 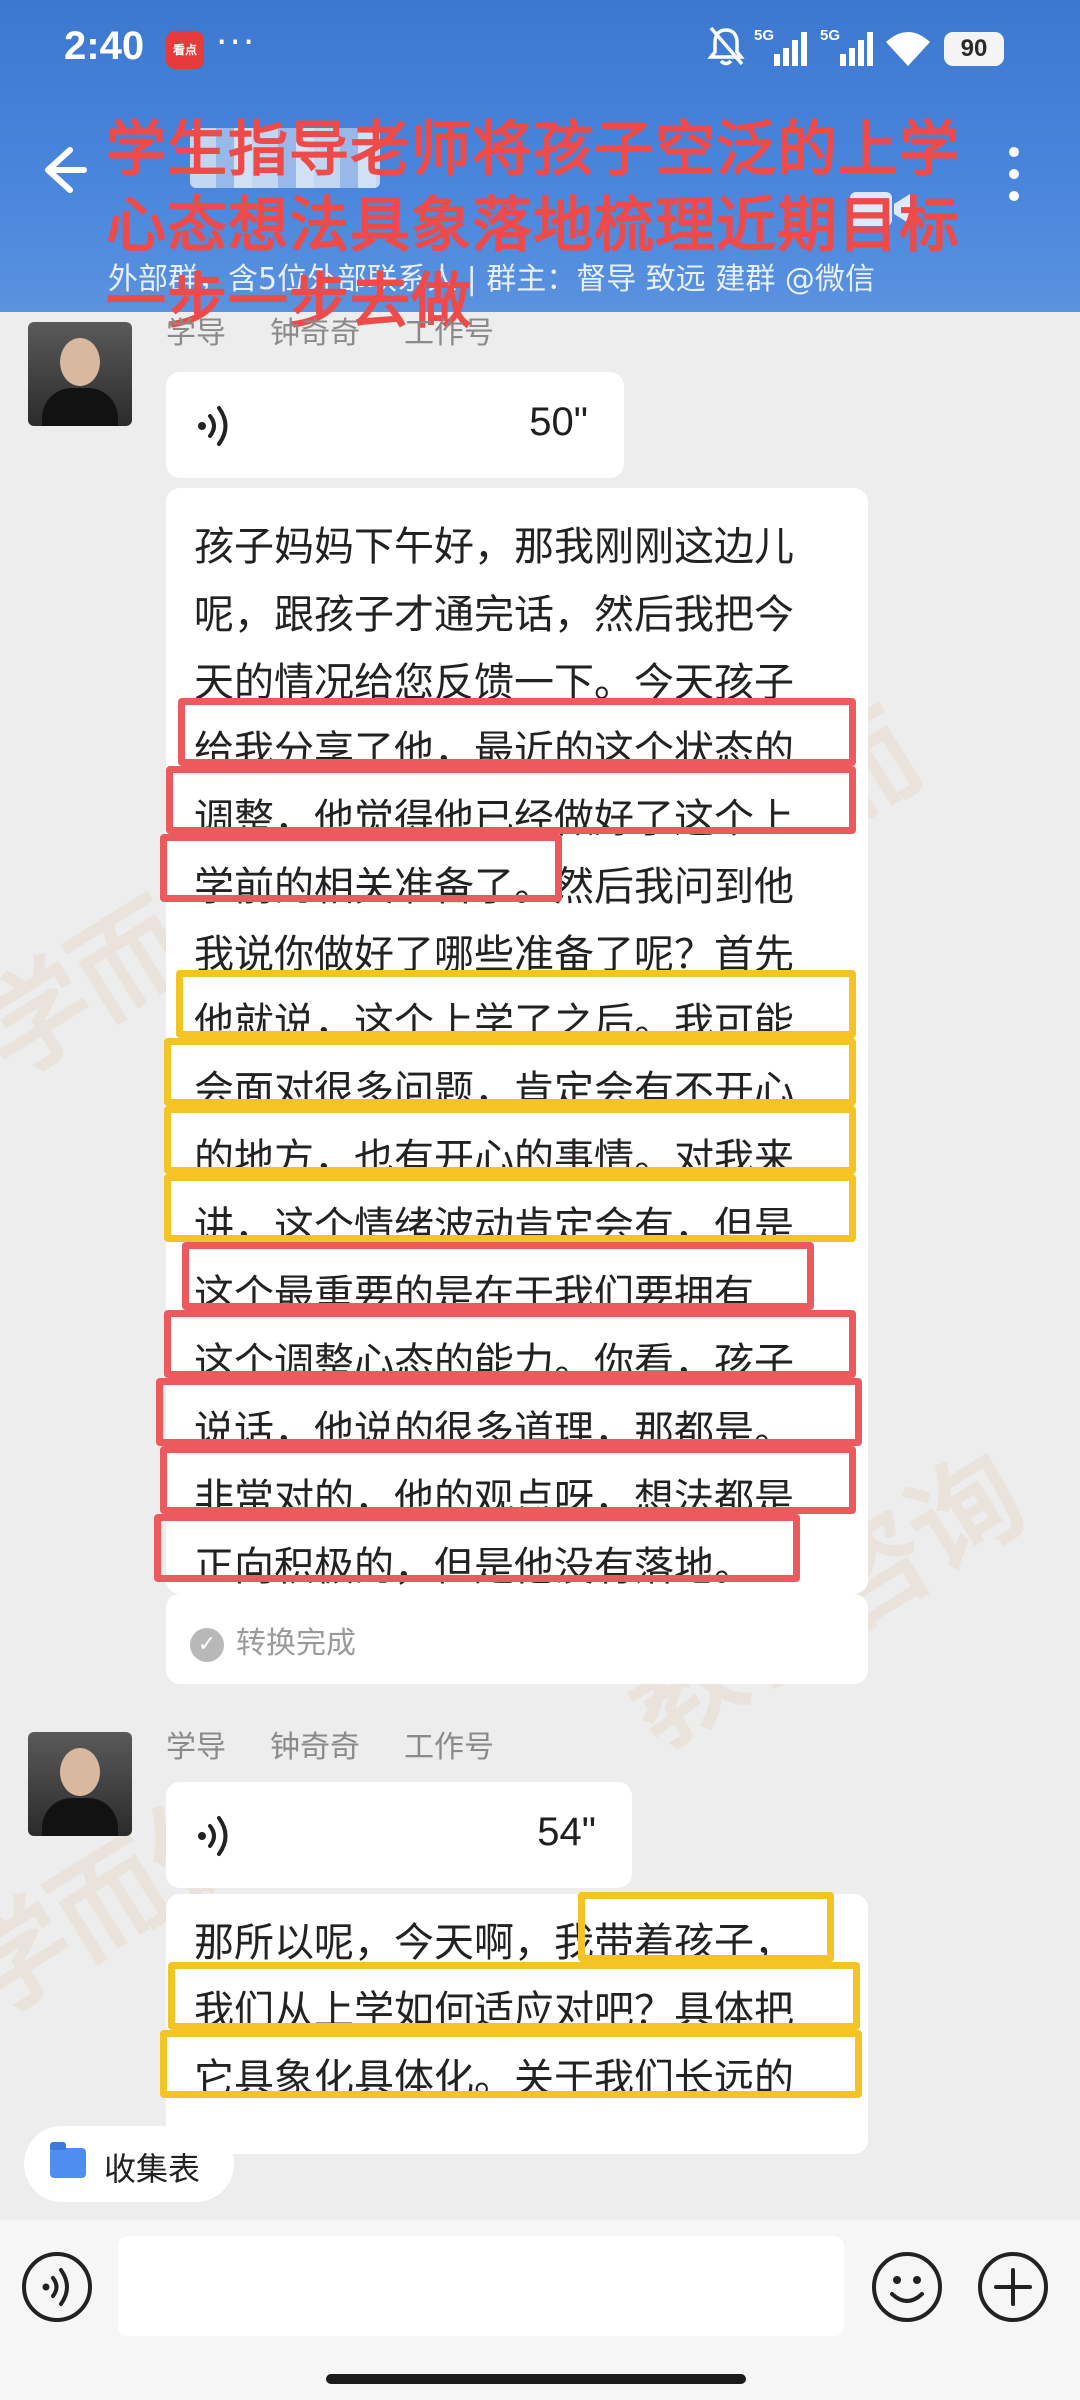 I want to click on transcript-line: 会面对很多问题，肯定会有不开心, so click(x=494, y=1091).